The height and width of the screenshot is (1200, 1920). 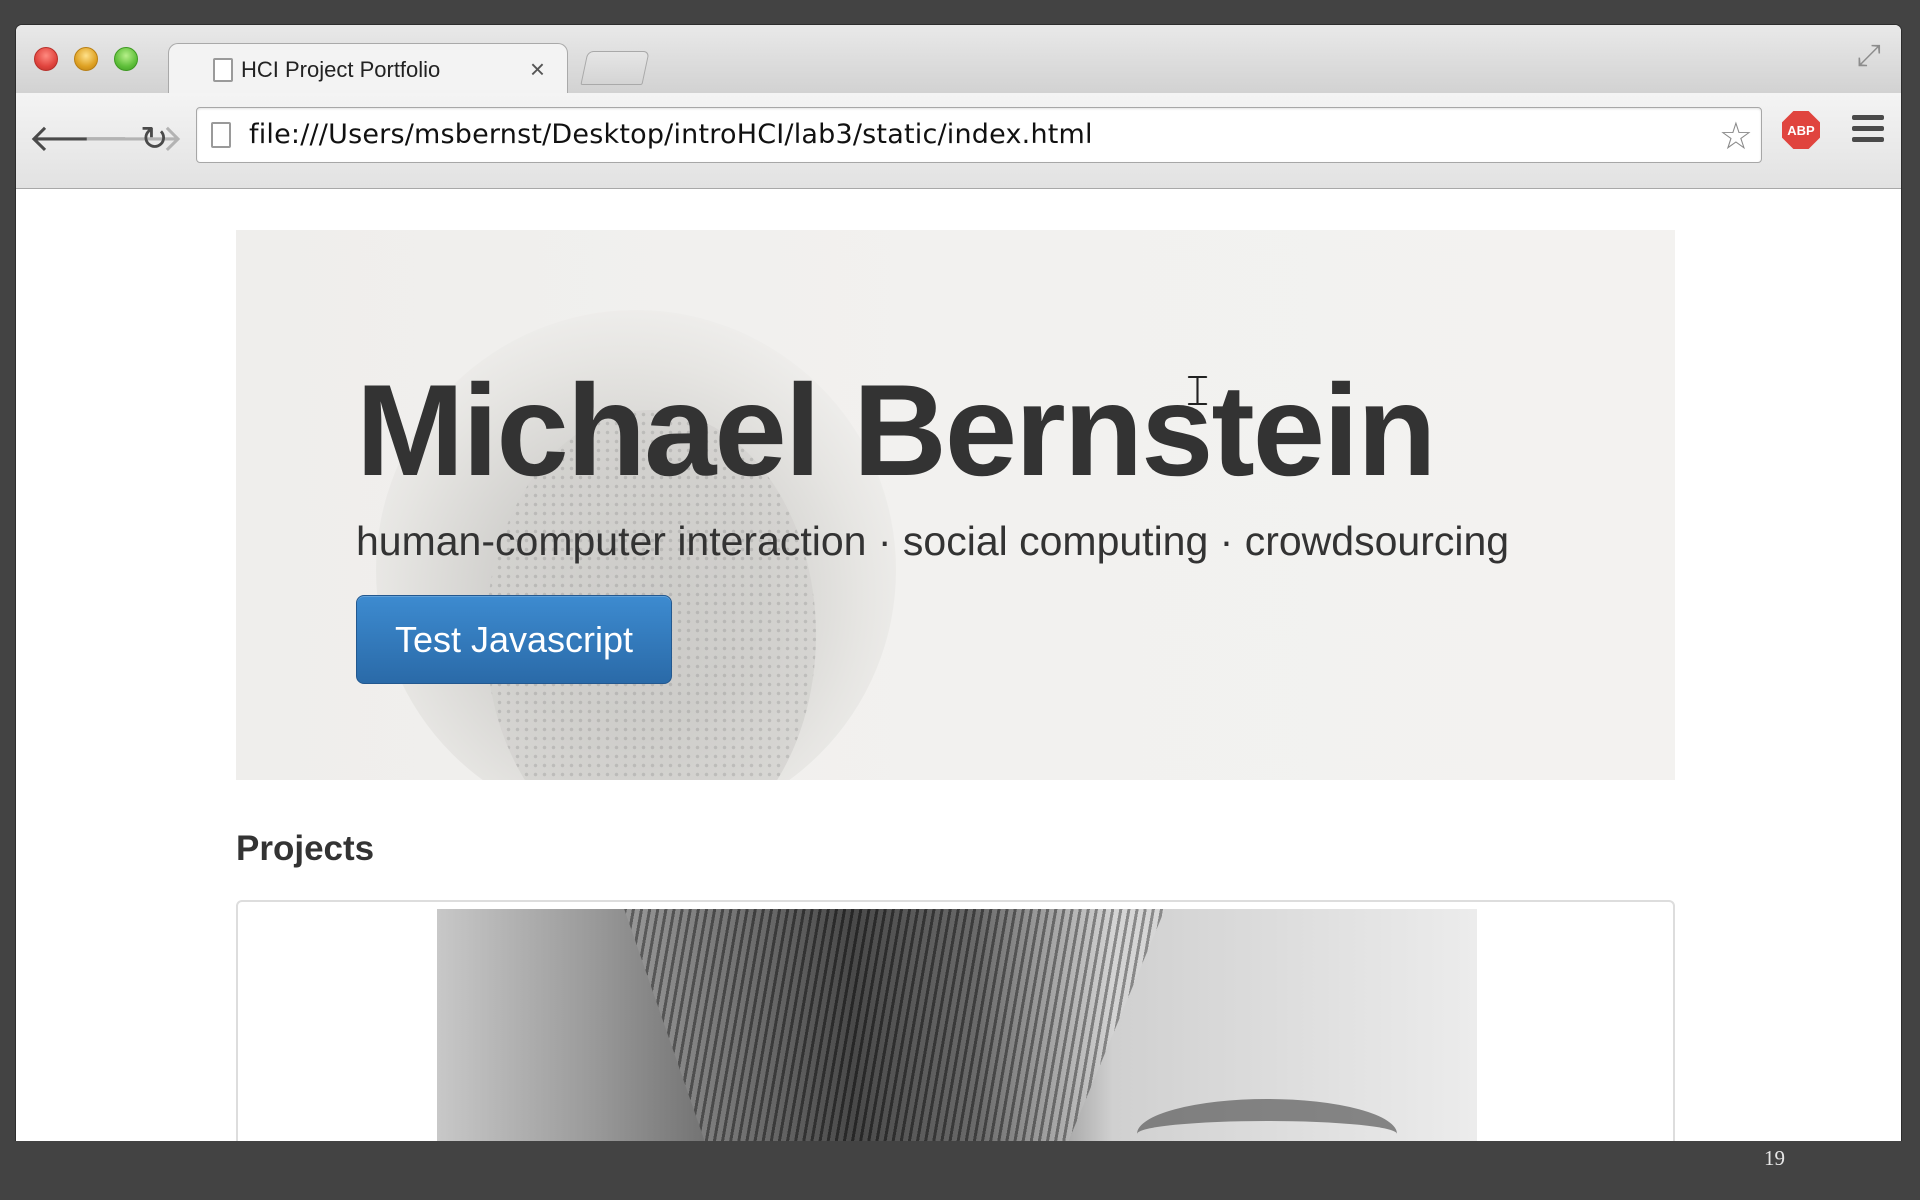 I want to click on tab-strip: HCI Project Portfolio × ⤢, so click(x=958, y=60).